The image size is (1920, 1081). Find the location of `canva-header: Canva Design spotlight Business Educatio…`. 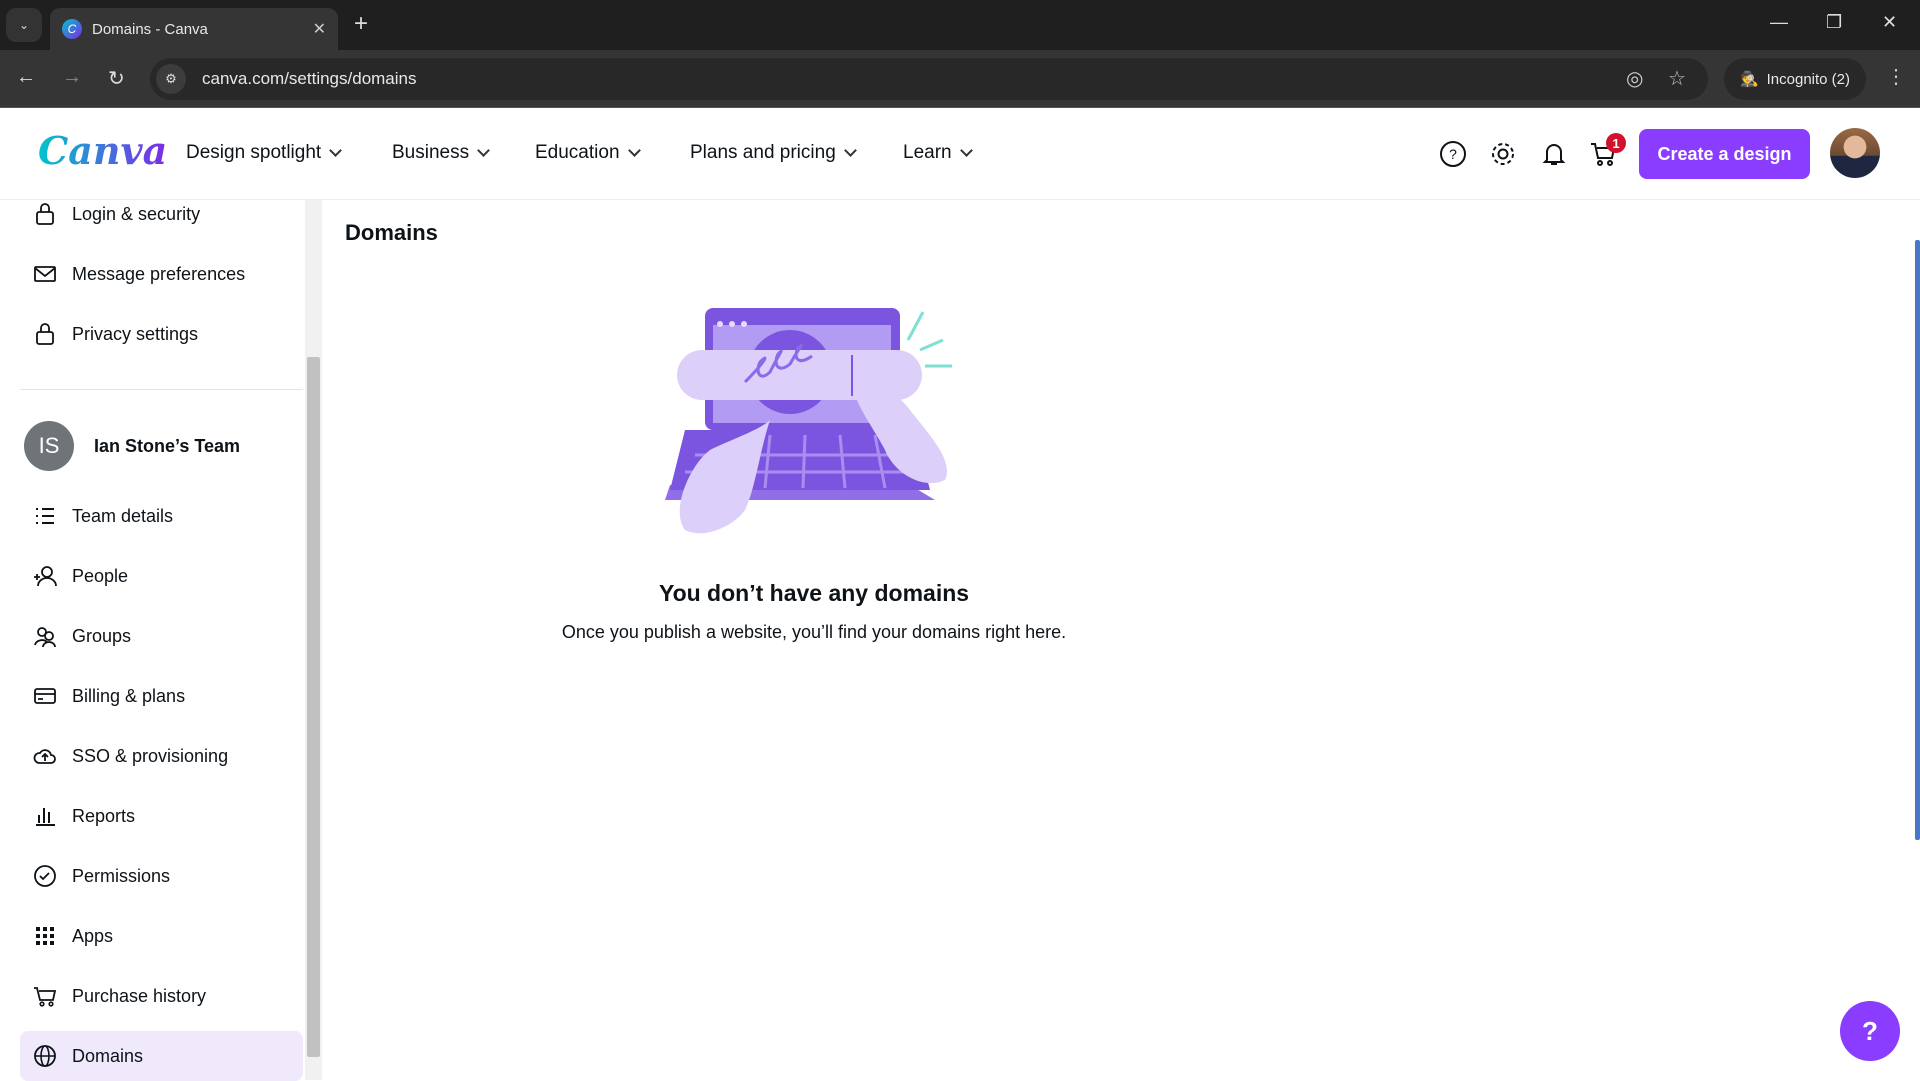

canva-header: Canva Design spotlight Business Educatio… is located at coordinates (960, 154).